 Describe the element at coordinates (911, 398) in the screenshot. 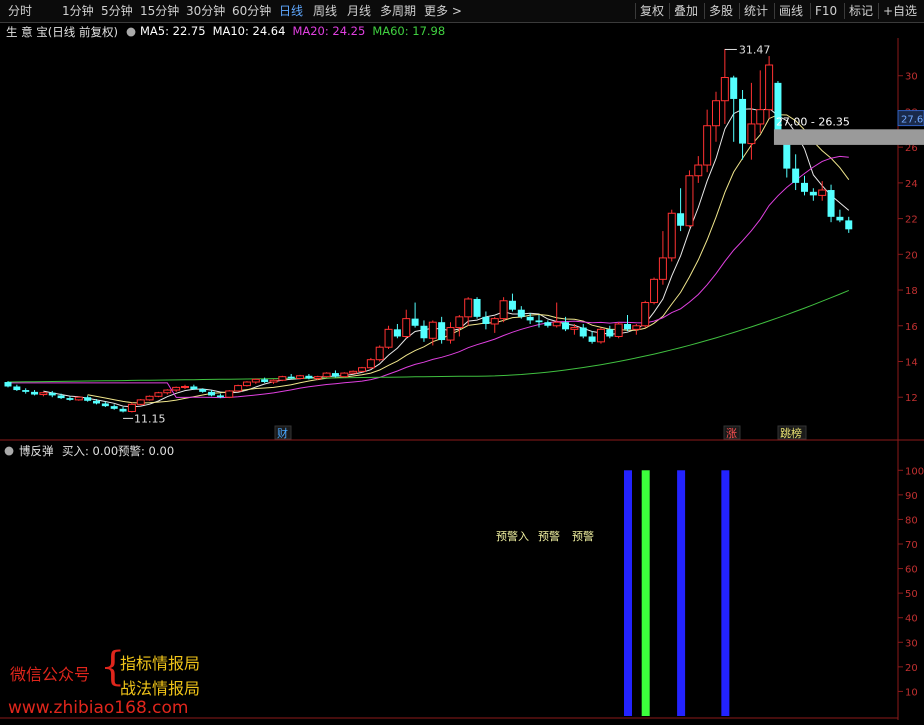

I see `price-tick-label: 12` at that location.